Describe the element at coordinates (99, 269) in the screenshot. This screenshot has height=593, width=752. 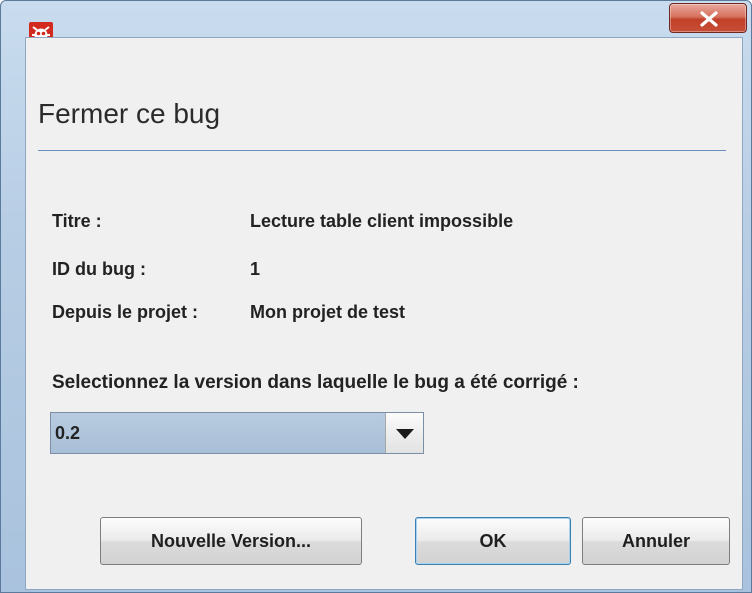
I see `bug-id-label: ID du bug :` at that location.